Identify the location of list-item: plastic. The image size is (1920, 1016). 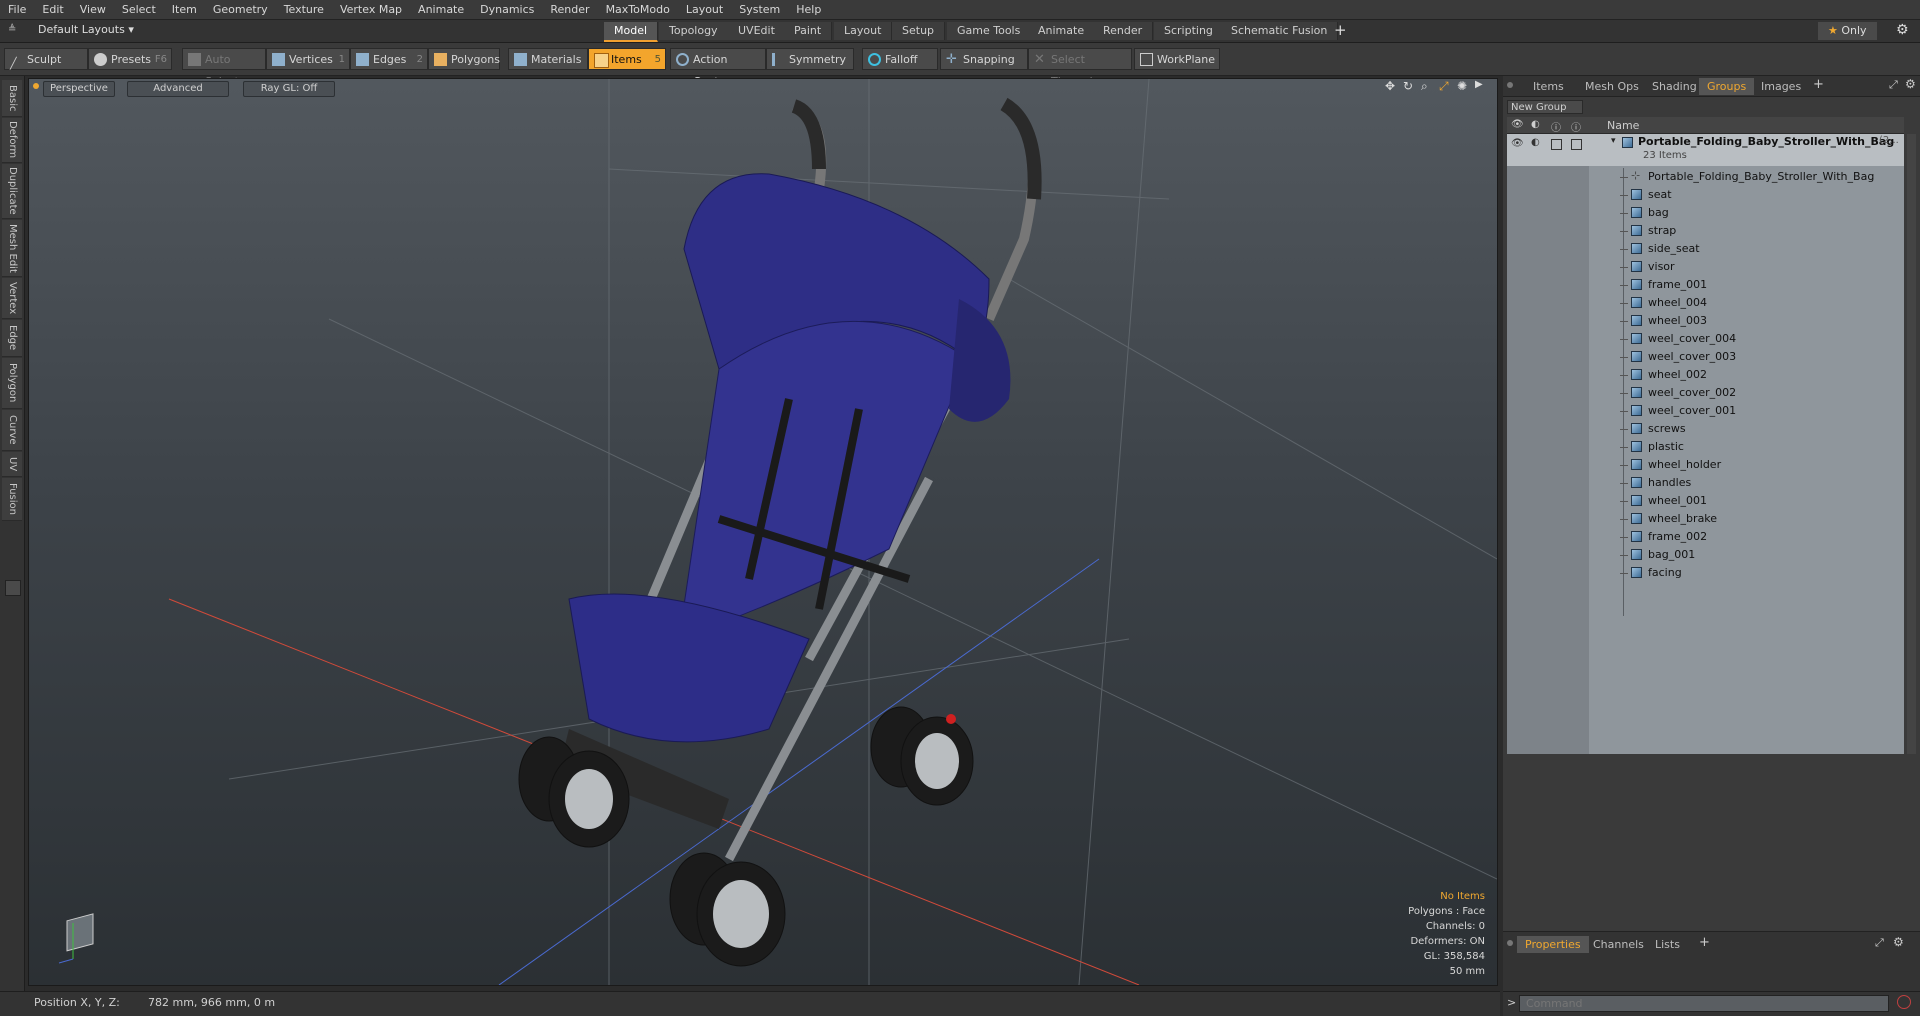
(1705, 447).